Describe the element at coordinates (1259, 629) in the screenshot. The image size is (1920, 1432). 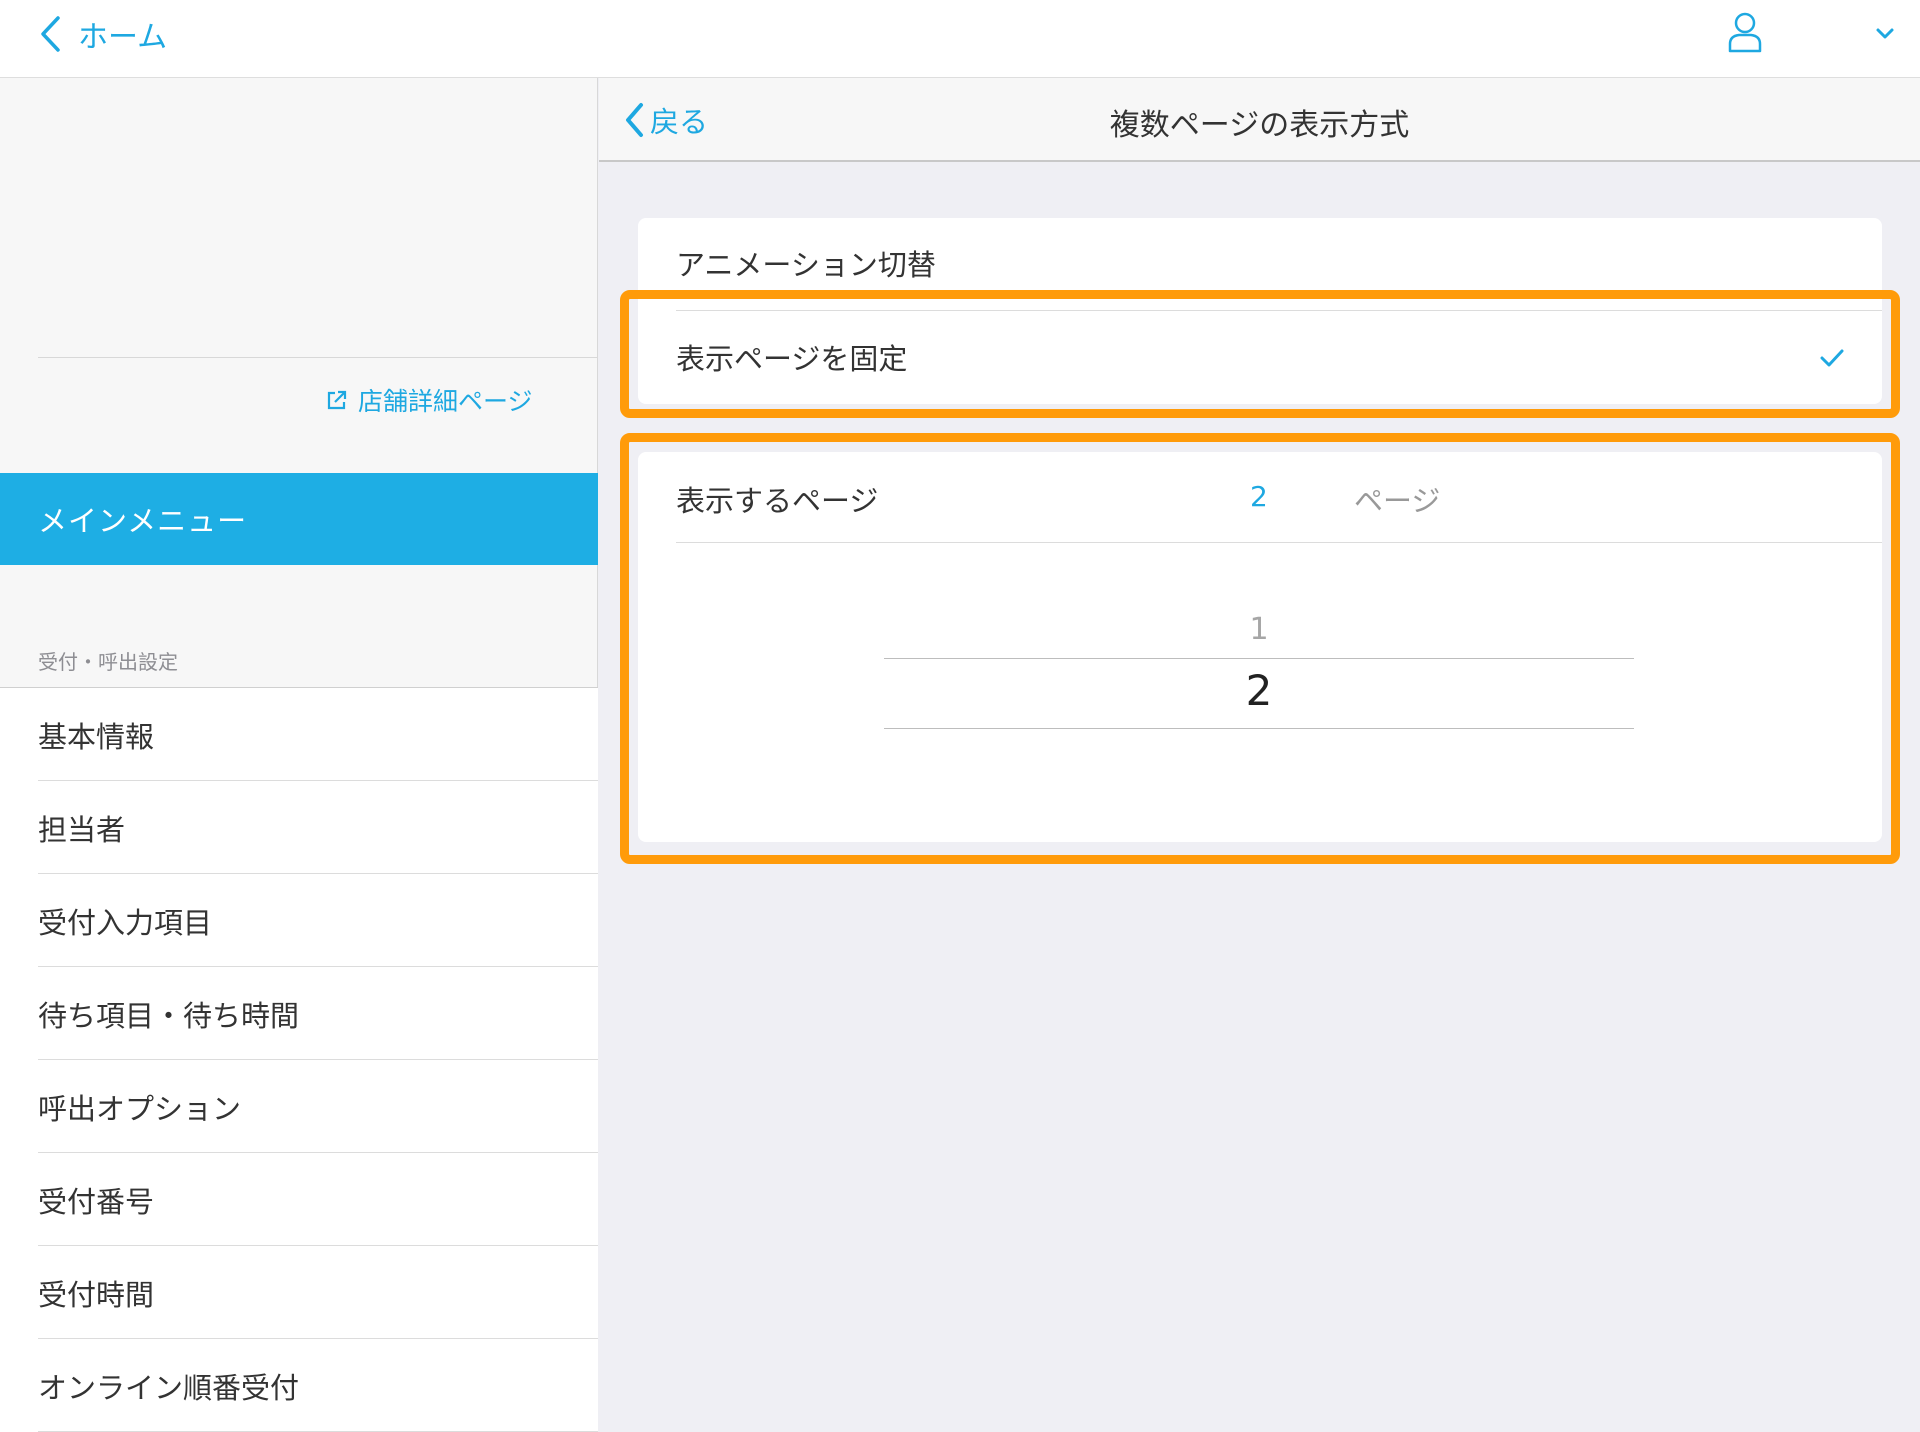
I see `picker-option: 1` at that location.